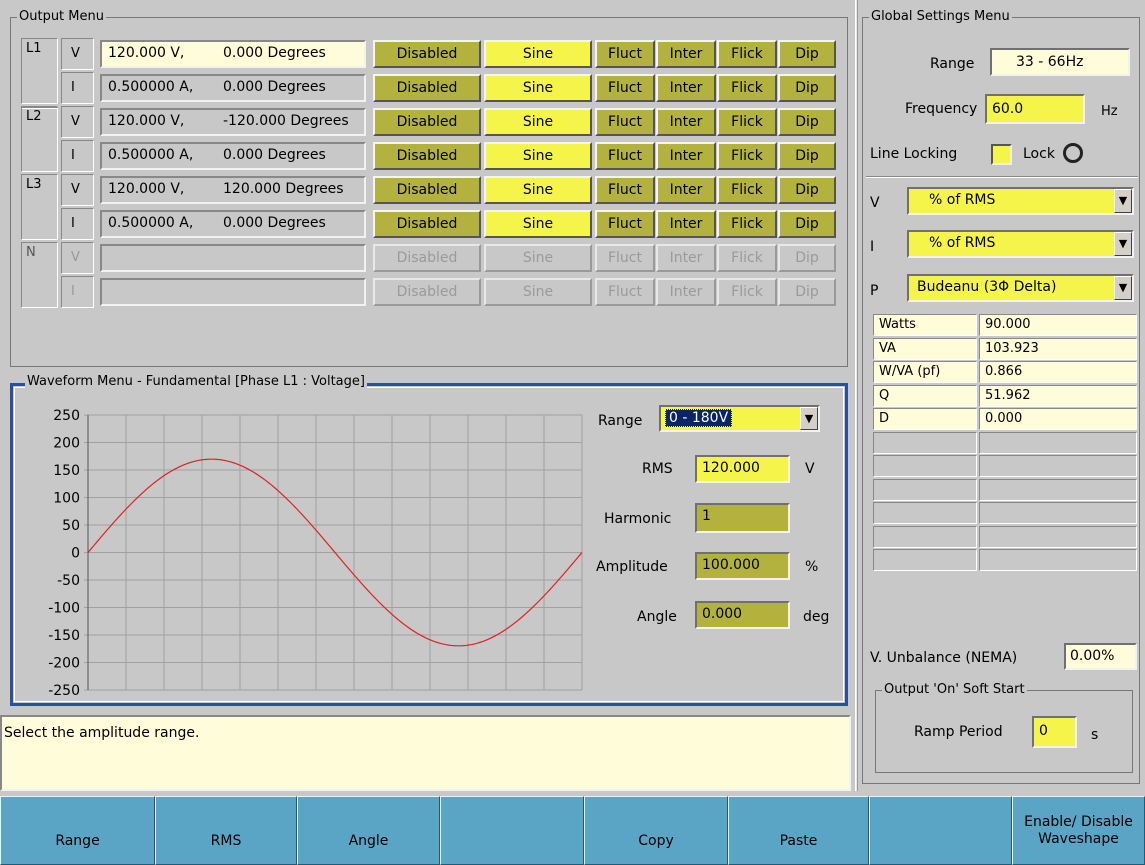  What do you see at coordinates (1054, 732) in the screenshot?
I see `ramp-period-input: 0` at bounding box center [1054, 732].